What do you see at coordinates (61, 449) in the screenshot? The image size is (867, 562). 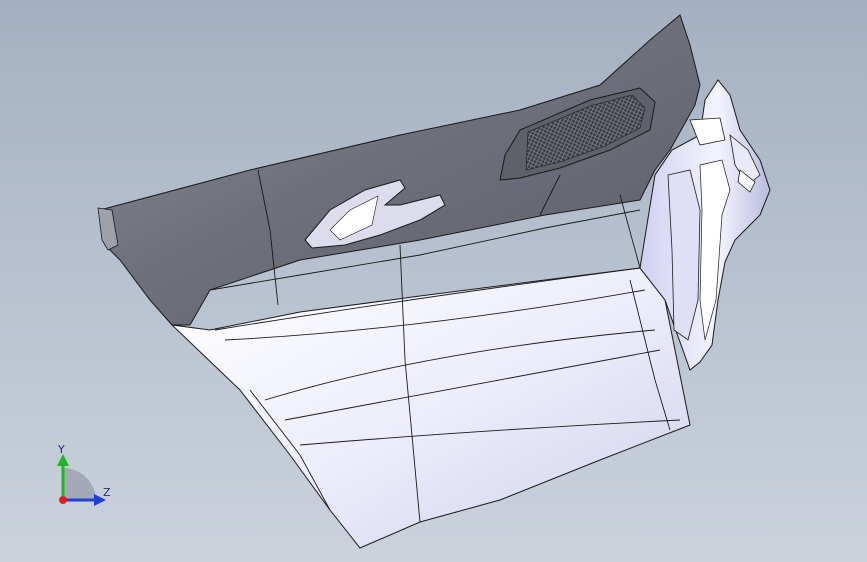 I see `triad-y-label: Y` at bounding box center [61, 449].